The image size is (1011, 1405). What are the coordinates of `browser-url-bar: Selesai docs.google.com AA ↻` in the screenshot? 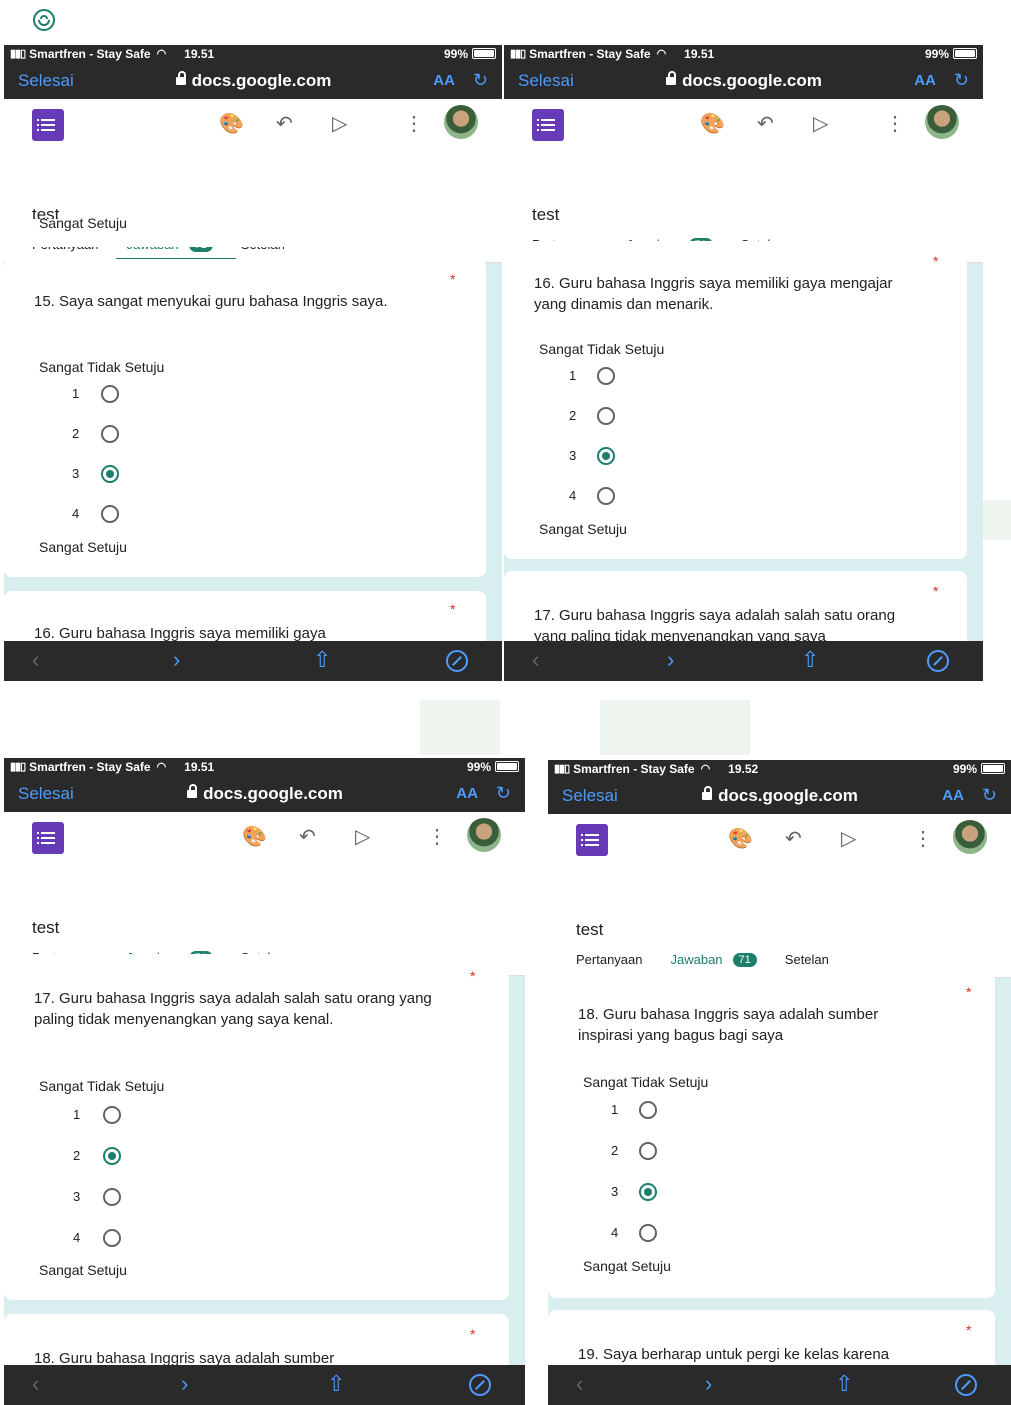 It's located at (264, 793).